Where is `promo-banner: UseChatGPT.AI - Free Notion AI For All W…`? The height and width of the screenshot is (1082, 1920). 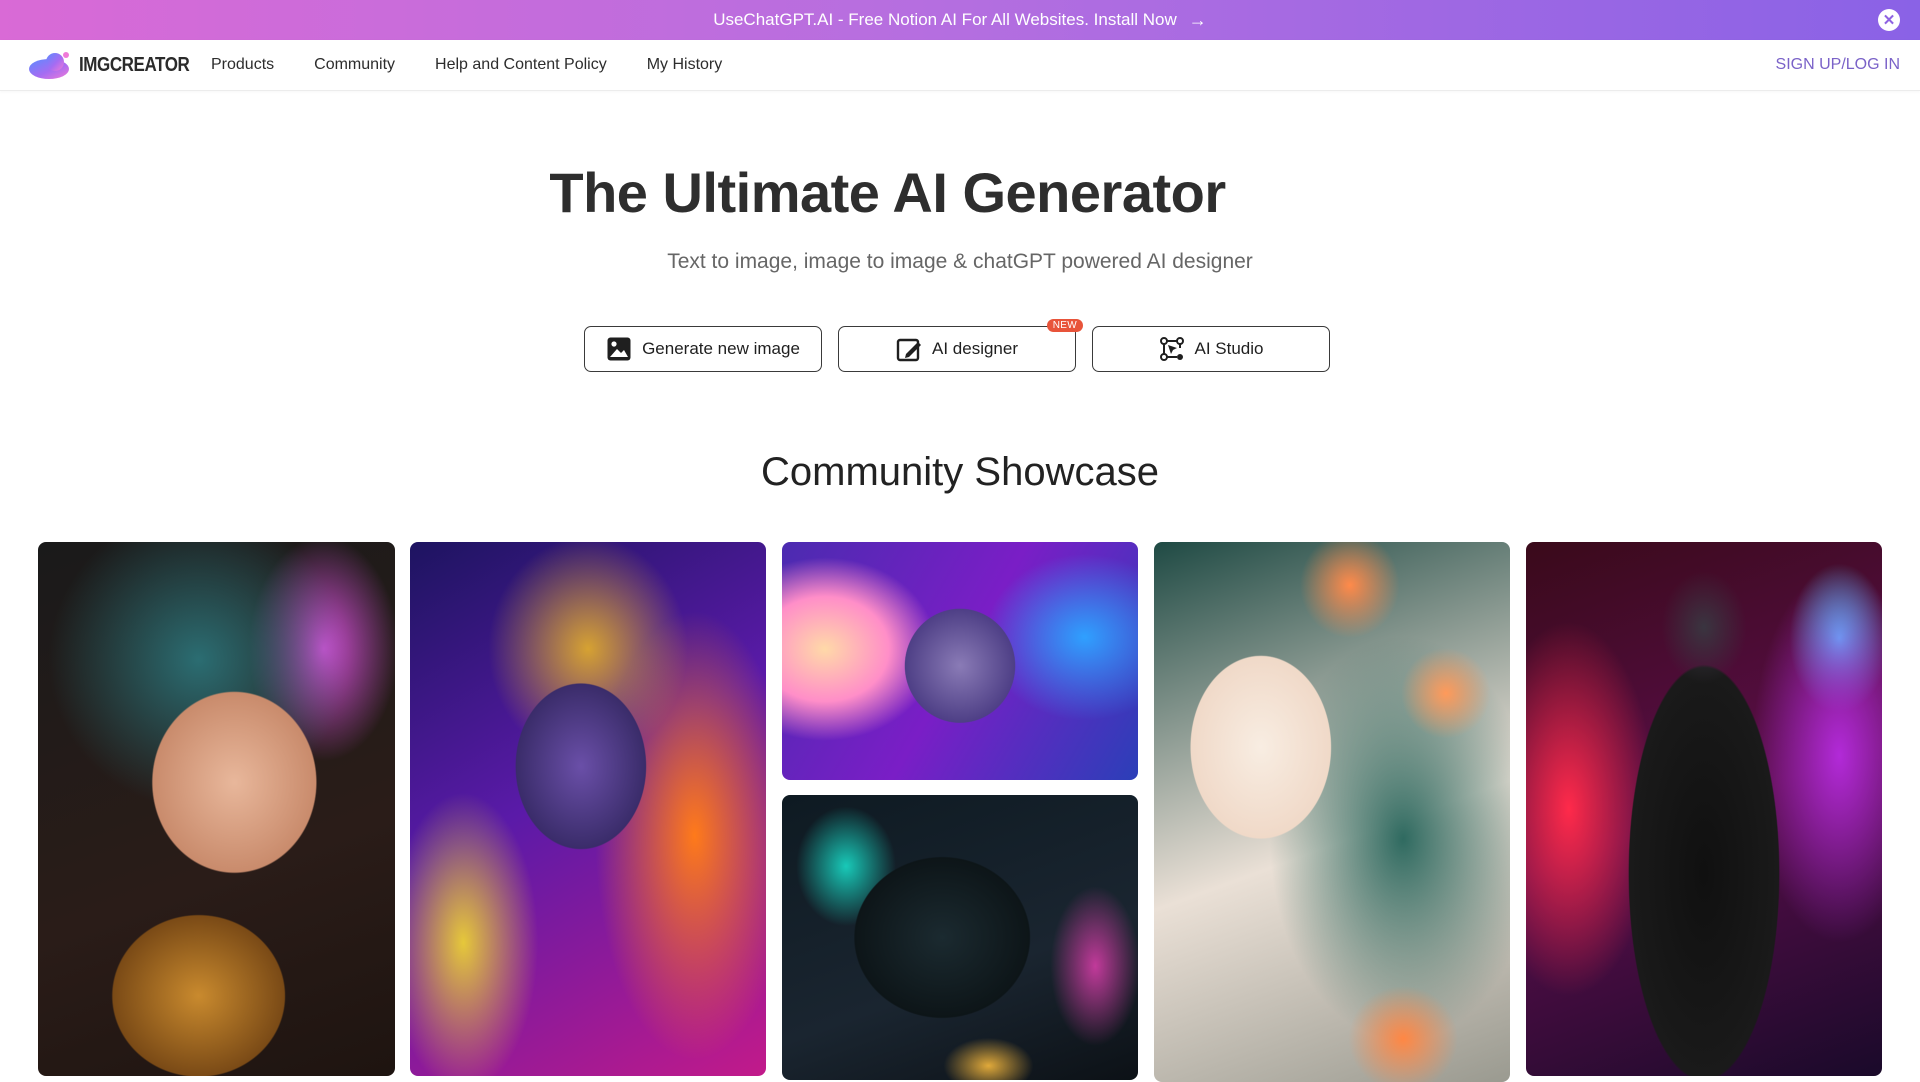
promo-banner: UseChatGPT.AI - Free Notion AI For All W… is located at coordinates (960, 20).